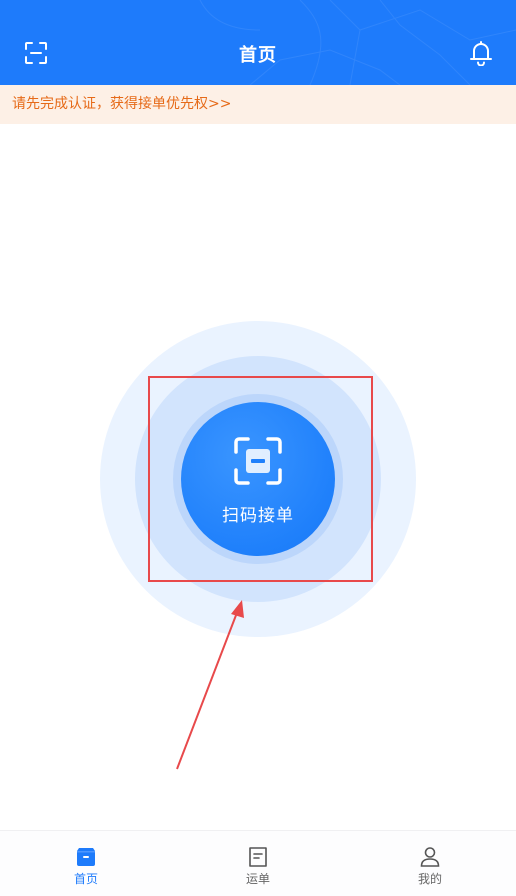  Describe the element at coordinates (260, 479) in the screenshot. I see `highlight-box` at that location.